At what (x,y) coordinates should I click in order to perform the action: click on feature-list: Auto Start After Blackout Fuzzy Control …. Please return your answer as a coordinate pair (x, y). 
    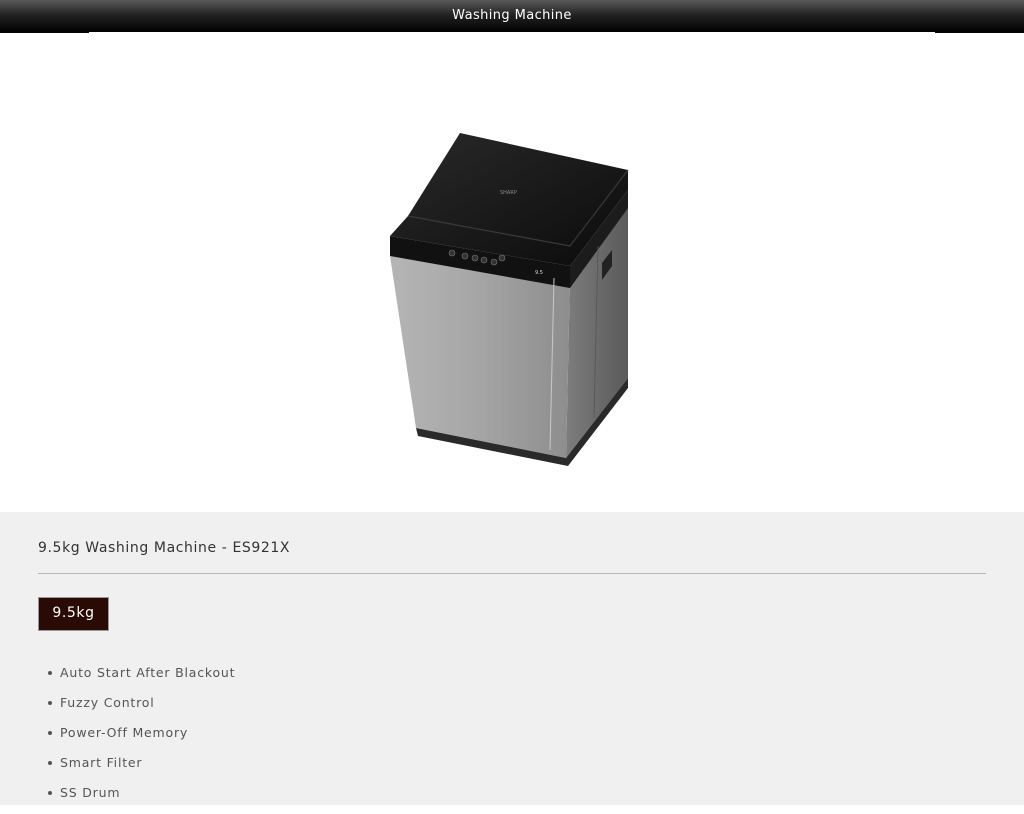
    Looking at the image, I should click on (136, 739).